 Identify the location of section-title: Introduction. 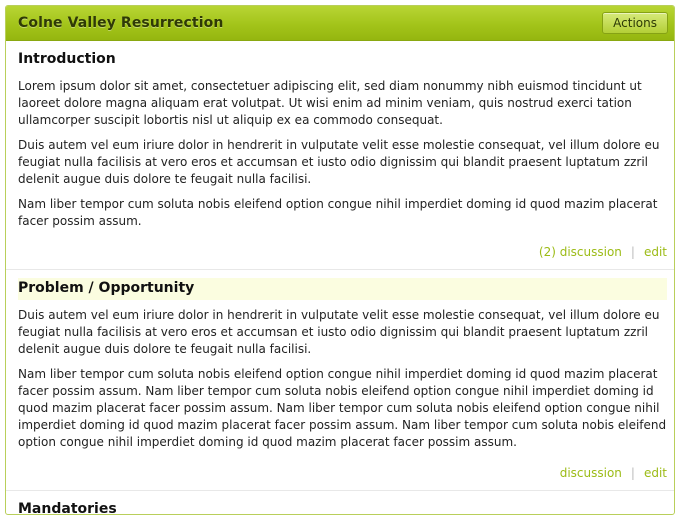
(67, 59).